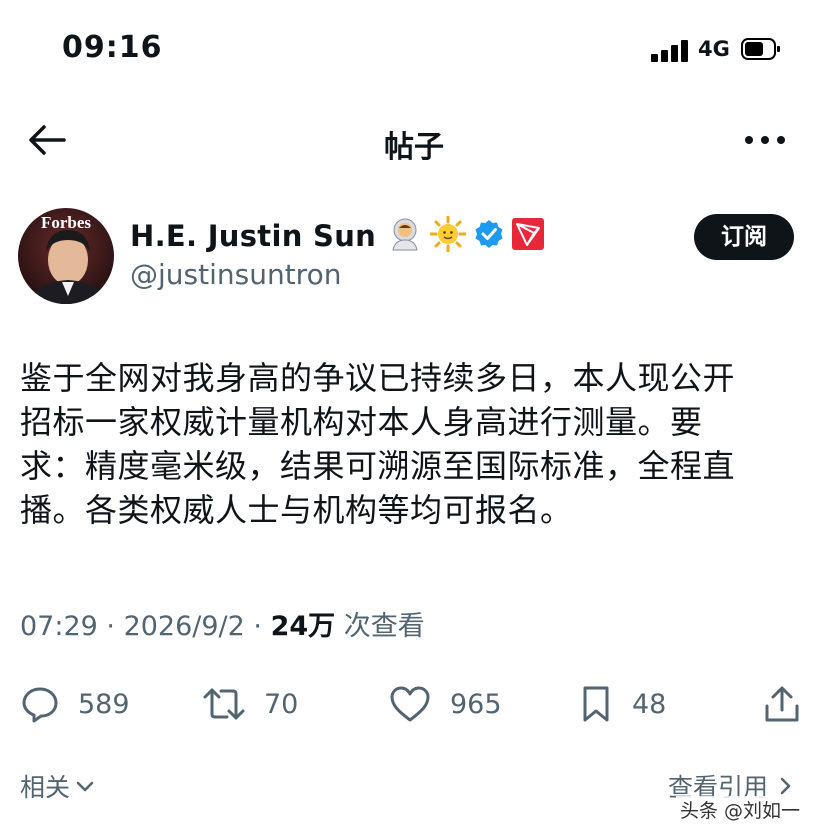  What do you see at coordinates (303, 626) in the screenshot?
I see `view-count: 24万` at bounding box center [303, 626].